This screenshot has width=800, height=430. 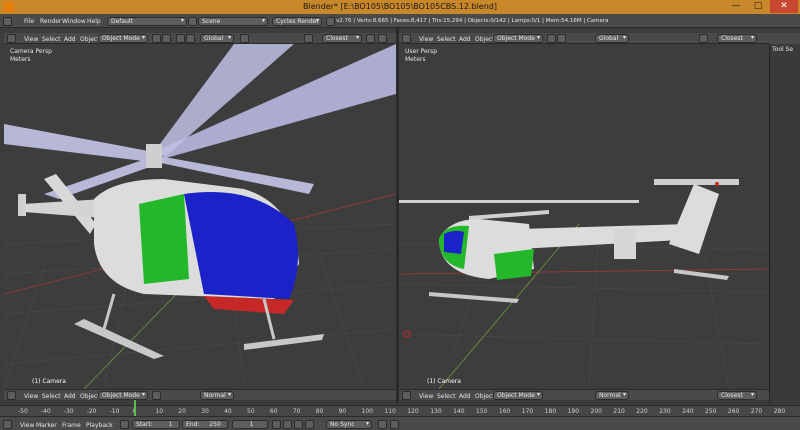 What do you see at coordinates (758, 6) in the screenshot?
I see `maximize-button: □` at bounding box center [758, 6].